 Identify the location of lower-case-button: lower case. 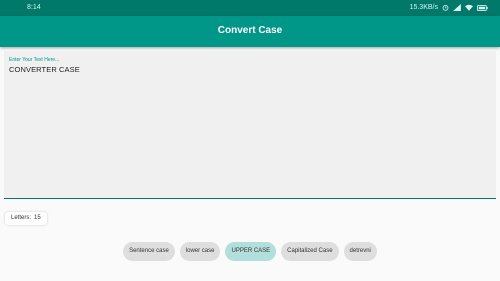
(200, 251).